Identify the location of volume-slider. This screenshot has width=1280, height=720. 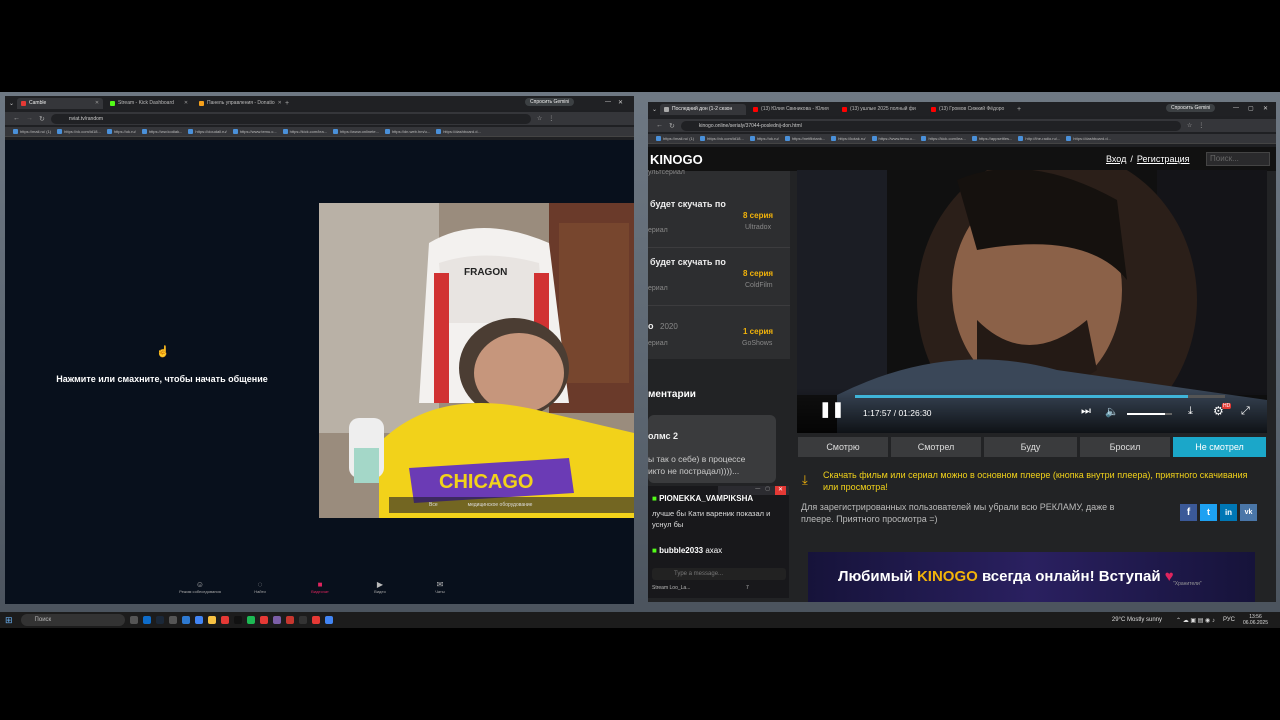
(1149, 414).